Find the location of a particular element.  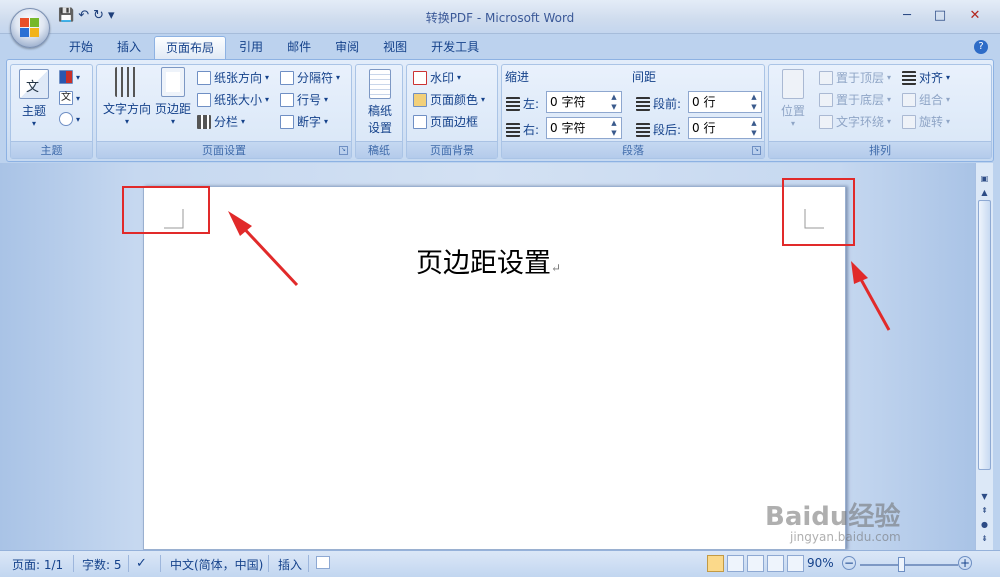

scroll-up-icon: ▲ is located at coordinates (984, 193).